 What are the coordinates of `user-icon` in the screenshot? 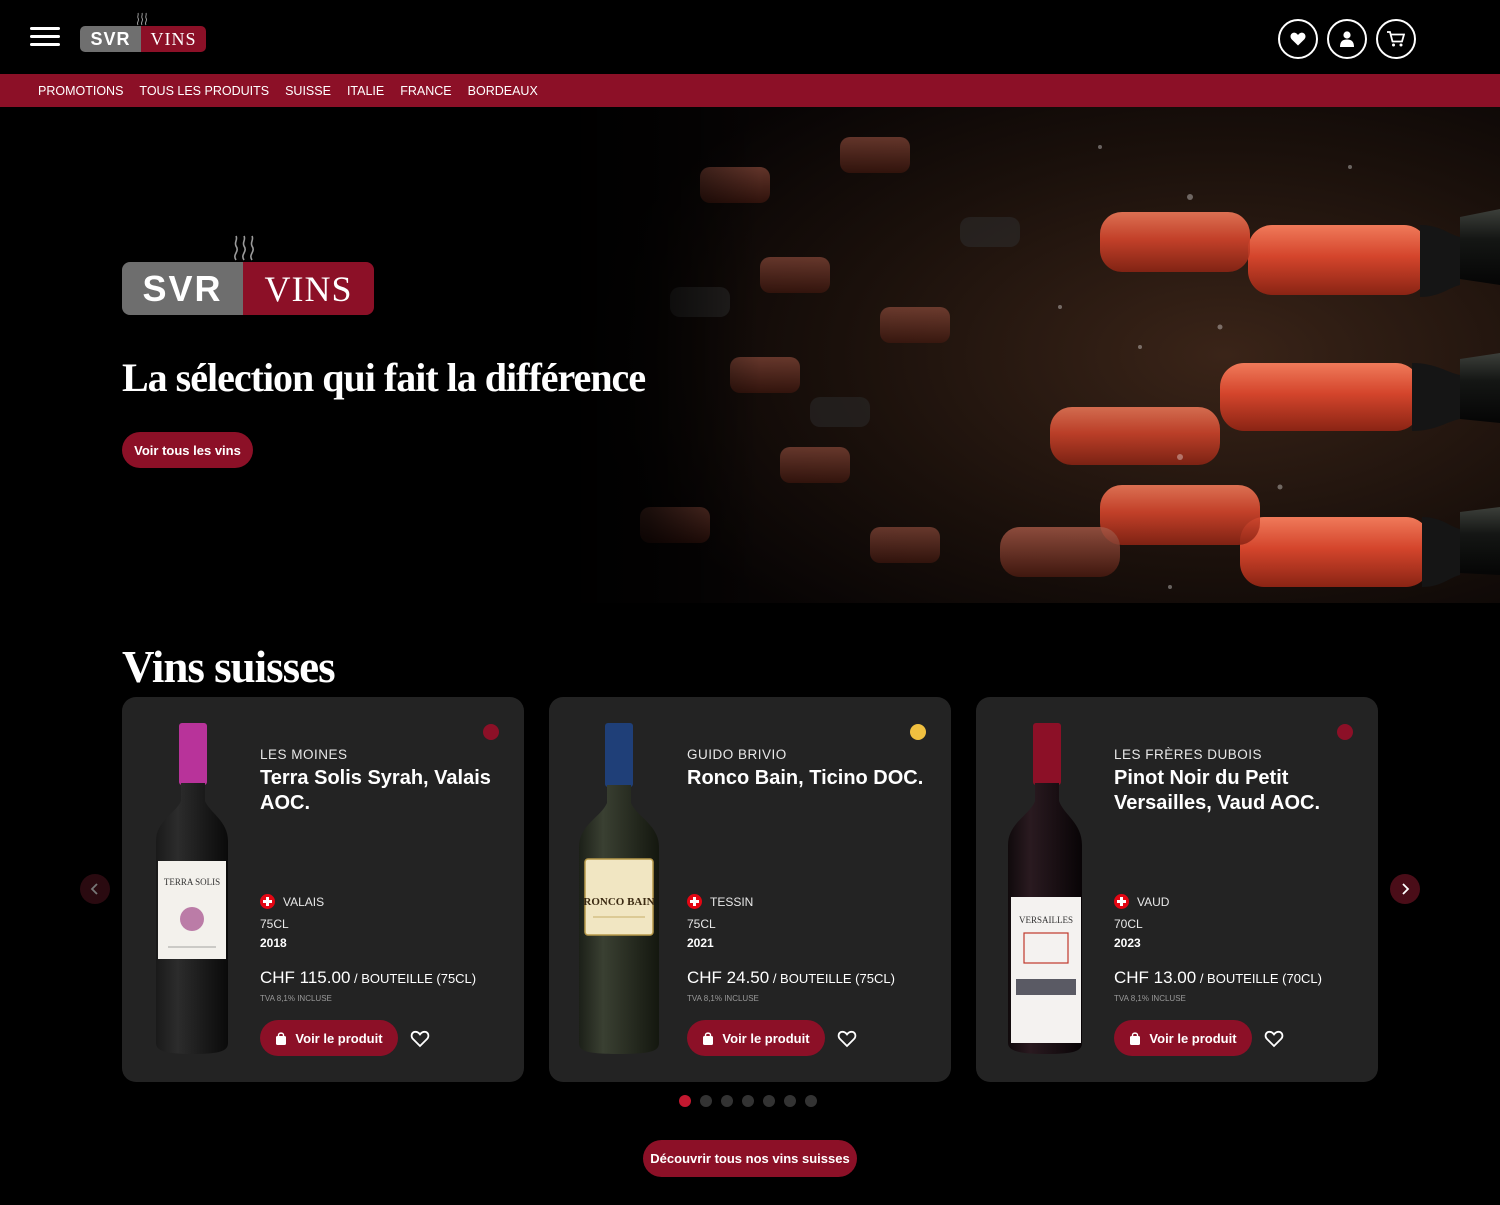 It's located at (1347, 39).